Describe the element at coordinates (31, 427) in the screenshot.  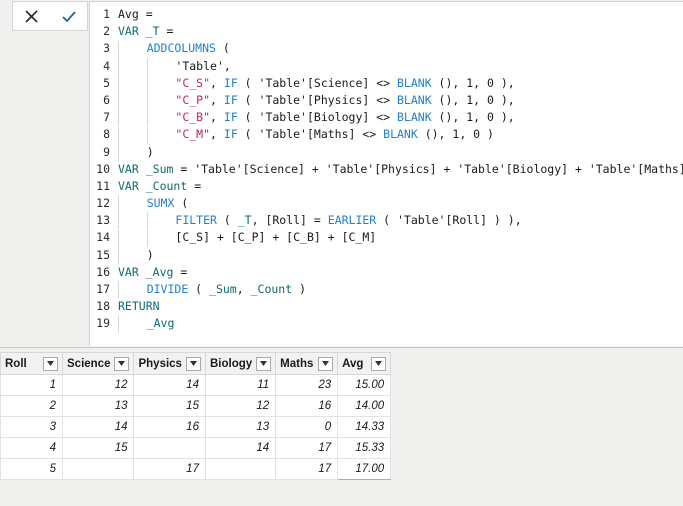
I see `table-cell: 3` at that location.